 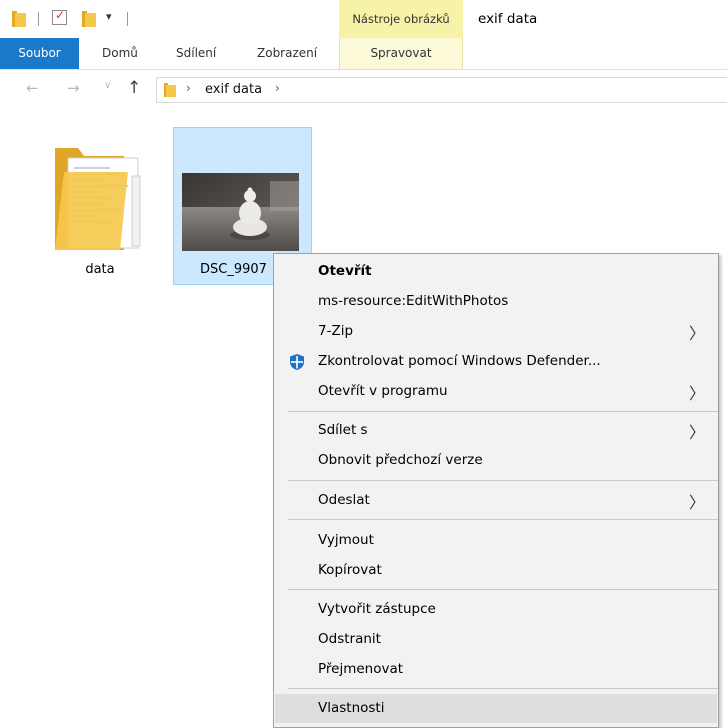 I want to click on tab-share: Sdílení, so click(x=196, y=53).